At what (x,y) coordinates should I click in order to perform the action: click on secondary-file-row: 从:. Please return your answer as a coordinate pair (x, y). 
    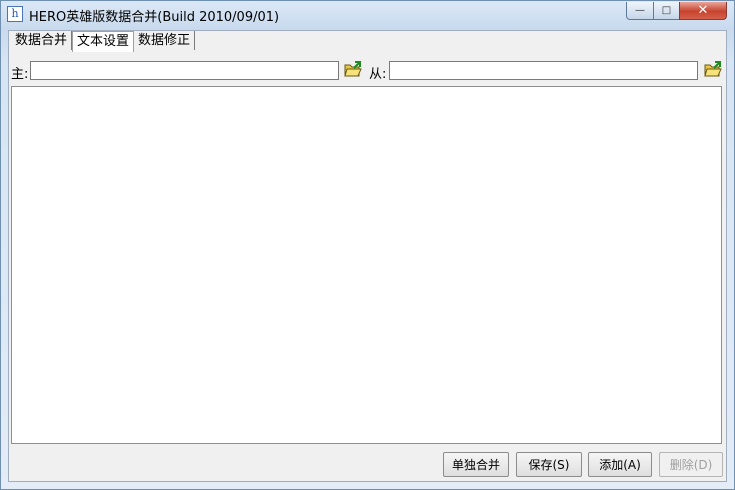
    Looking at the image, I should click on (546, 71).